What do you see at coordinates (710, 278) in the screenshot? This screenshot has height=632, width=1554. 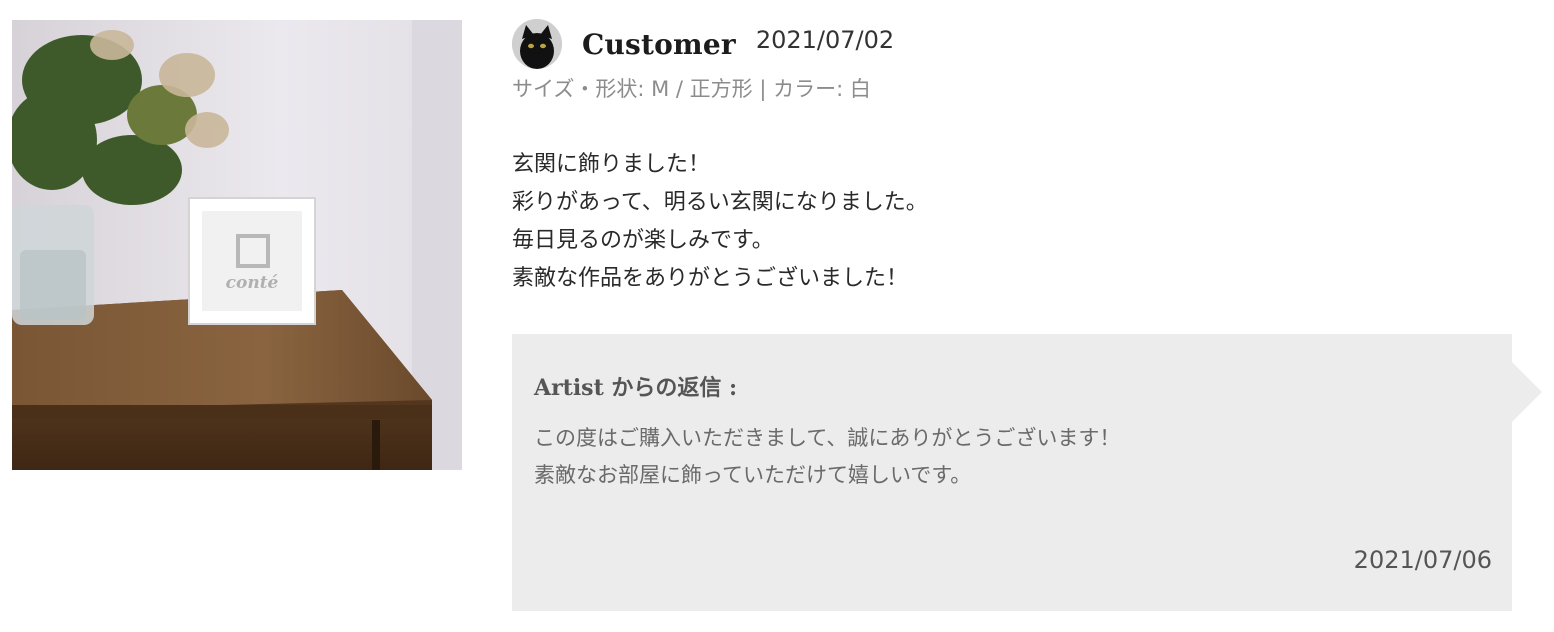 I see `review-body-line: 素敵な作品をありがとうございました！` at bounding box center [710, 278].